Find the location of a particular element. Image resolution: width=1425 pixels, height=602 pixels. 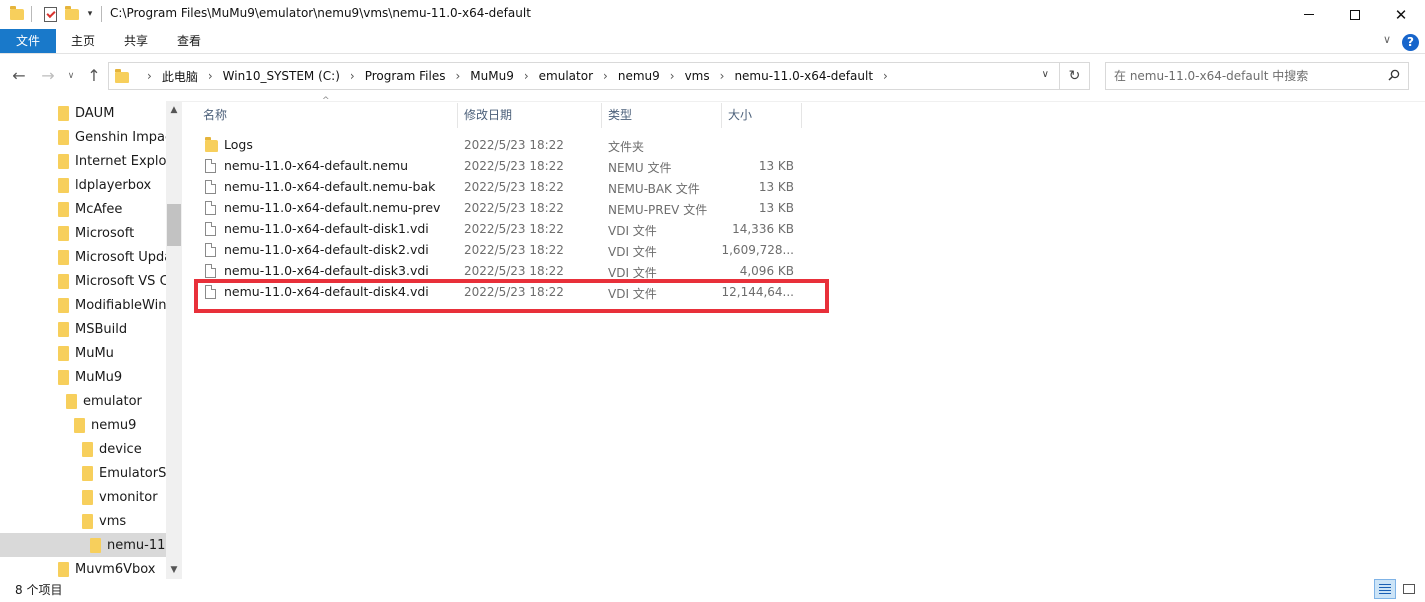

minimize-button is located at coordinates (1309, 14).